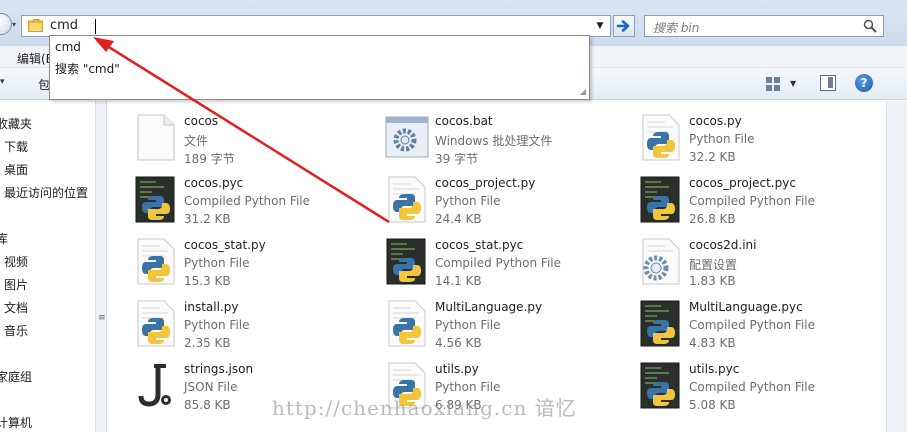 This screenshot has height=432, width=907. Describe the element at coordinates (723, 245) in the screenshot. I see `file-name: cocos2d.ini` at that location.